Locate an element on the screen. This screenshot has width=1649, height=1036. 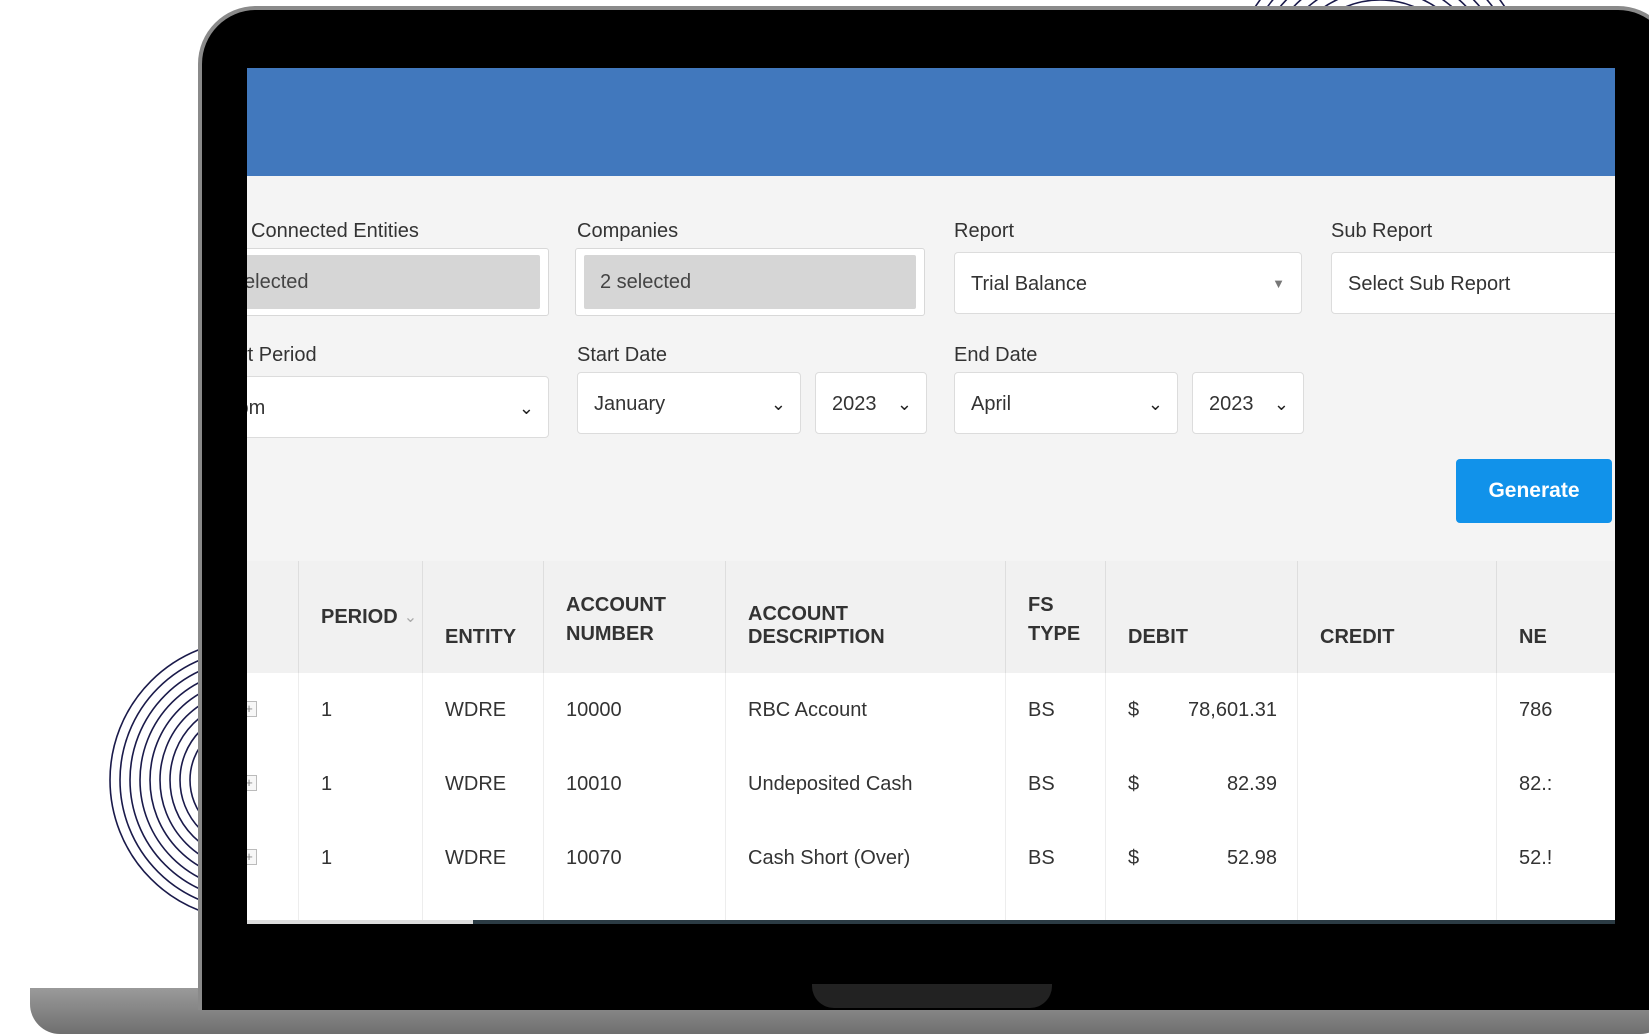
start-year-select: 2023 ⌄ is located at coordinates (871, 403).